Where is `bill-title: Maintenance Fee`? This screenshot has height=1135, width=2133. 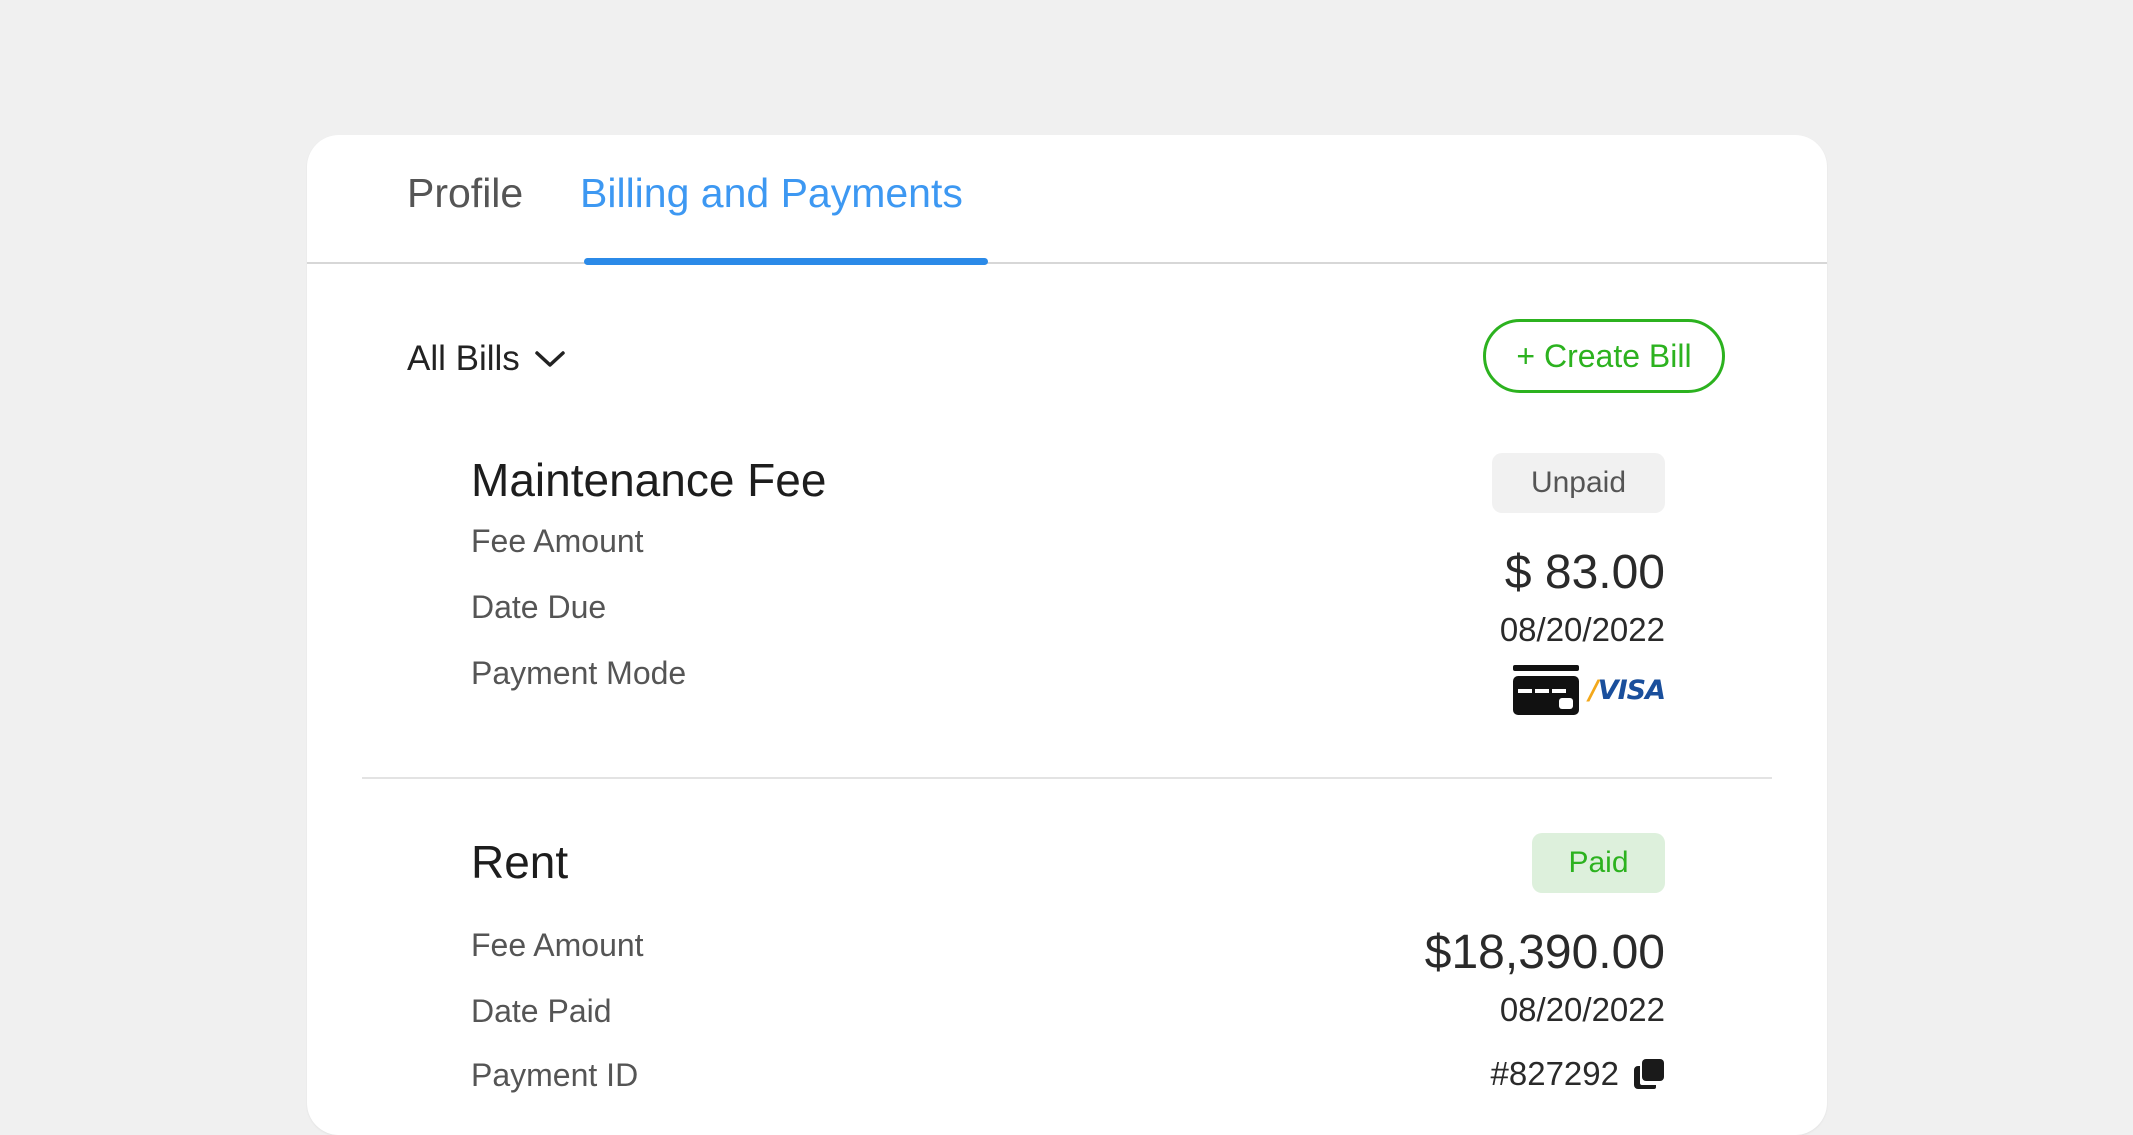 bill-title: Maintenance Fee is located at coordinates (649, 480).